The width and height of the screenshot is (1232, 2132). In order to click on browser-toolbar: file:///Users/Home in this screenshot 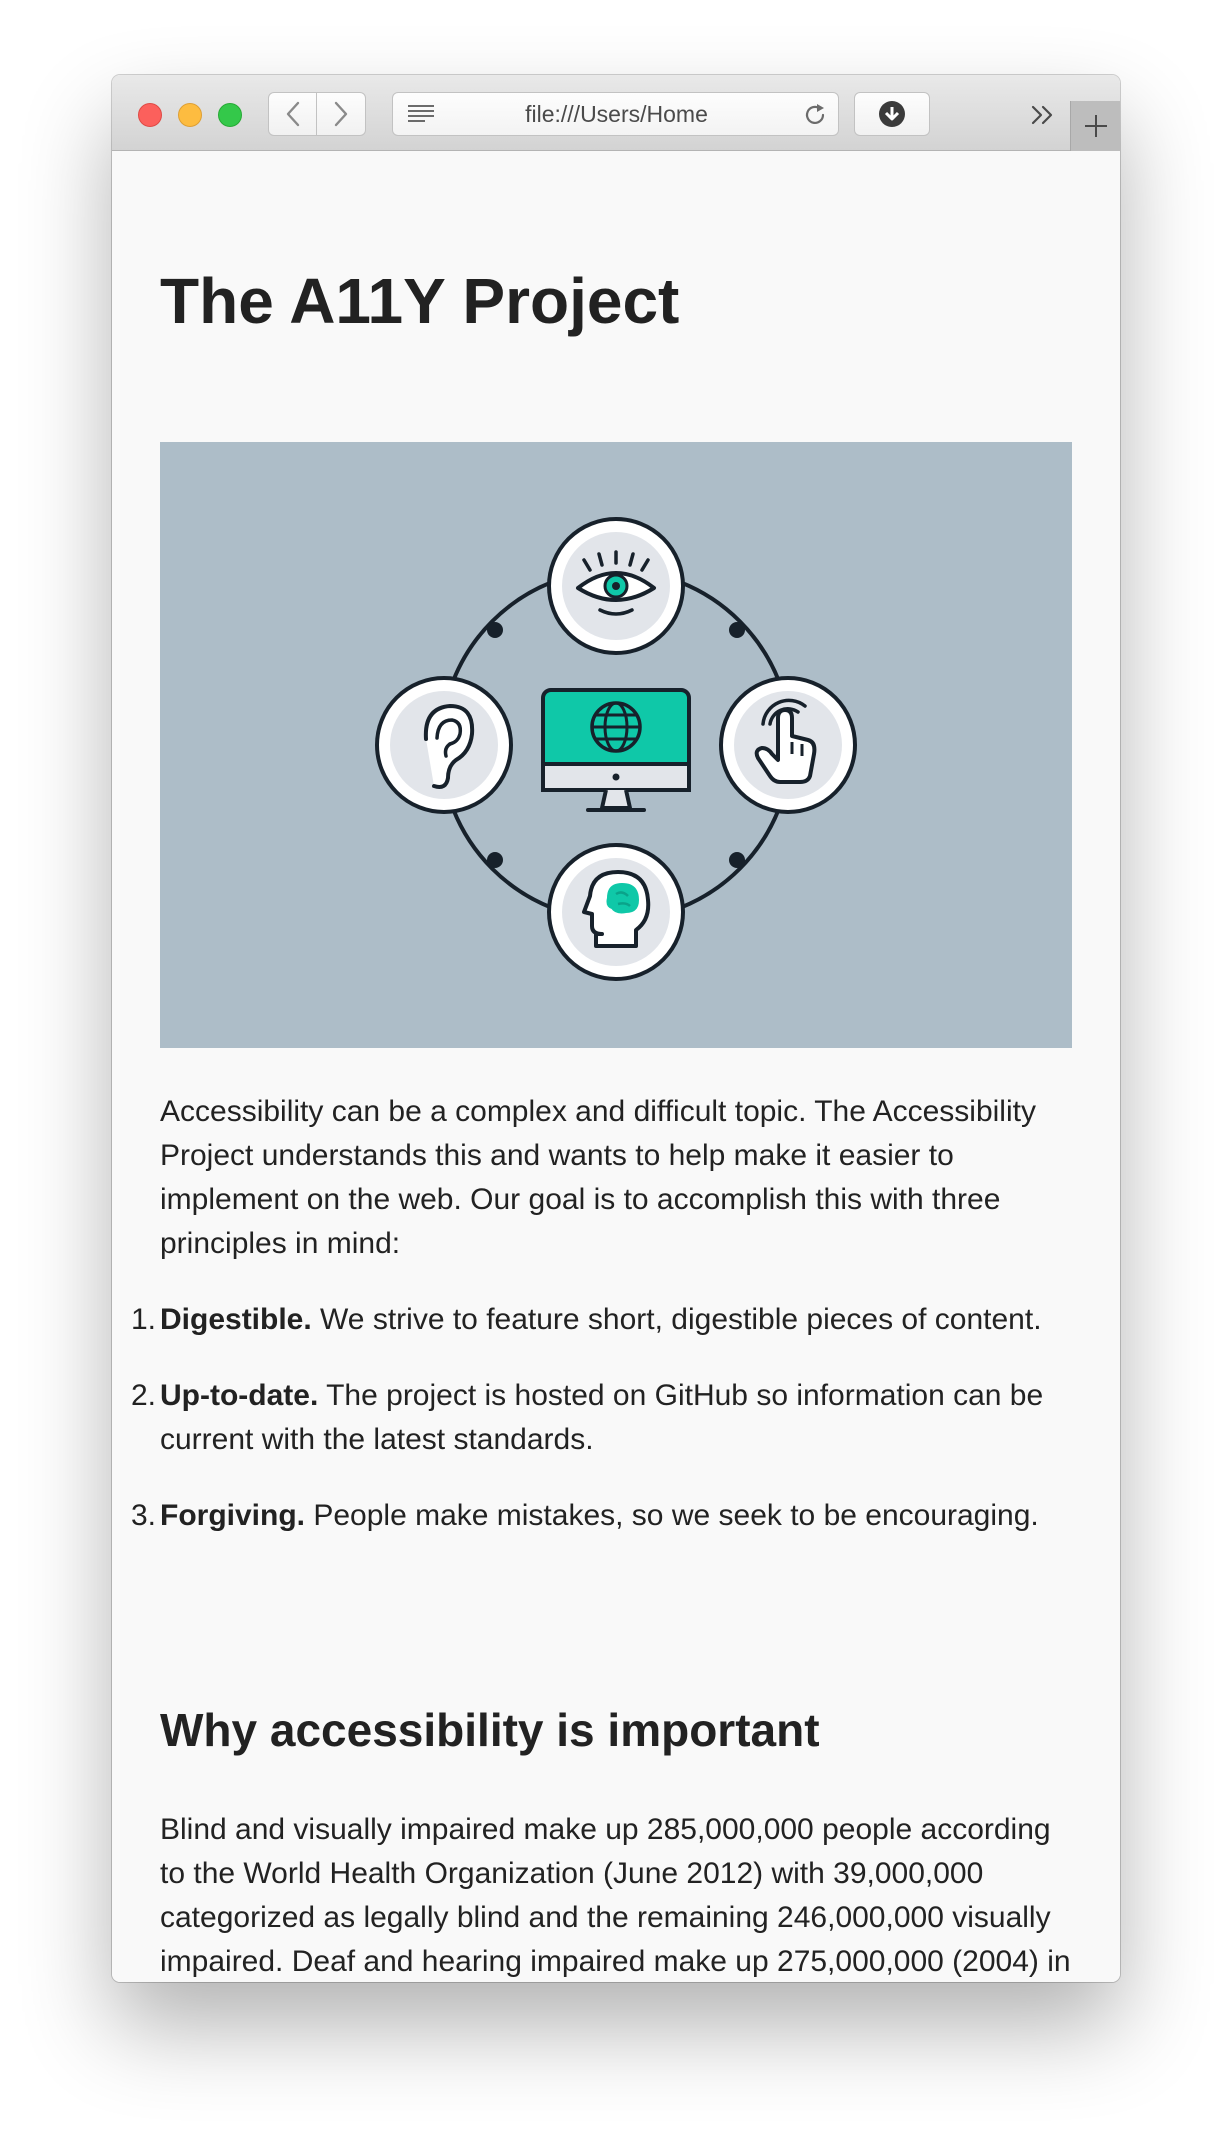, I will do `click(616, 113)`.